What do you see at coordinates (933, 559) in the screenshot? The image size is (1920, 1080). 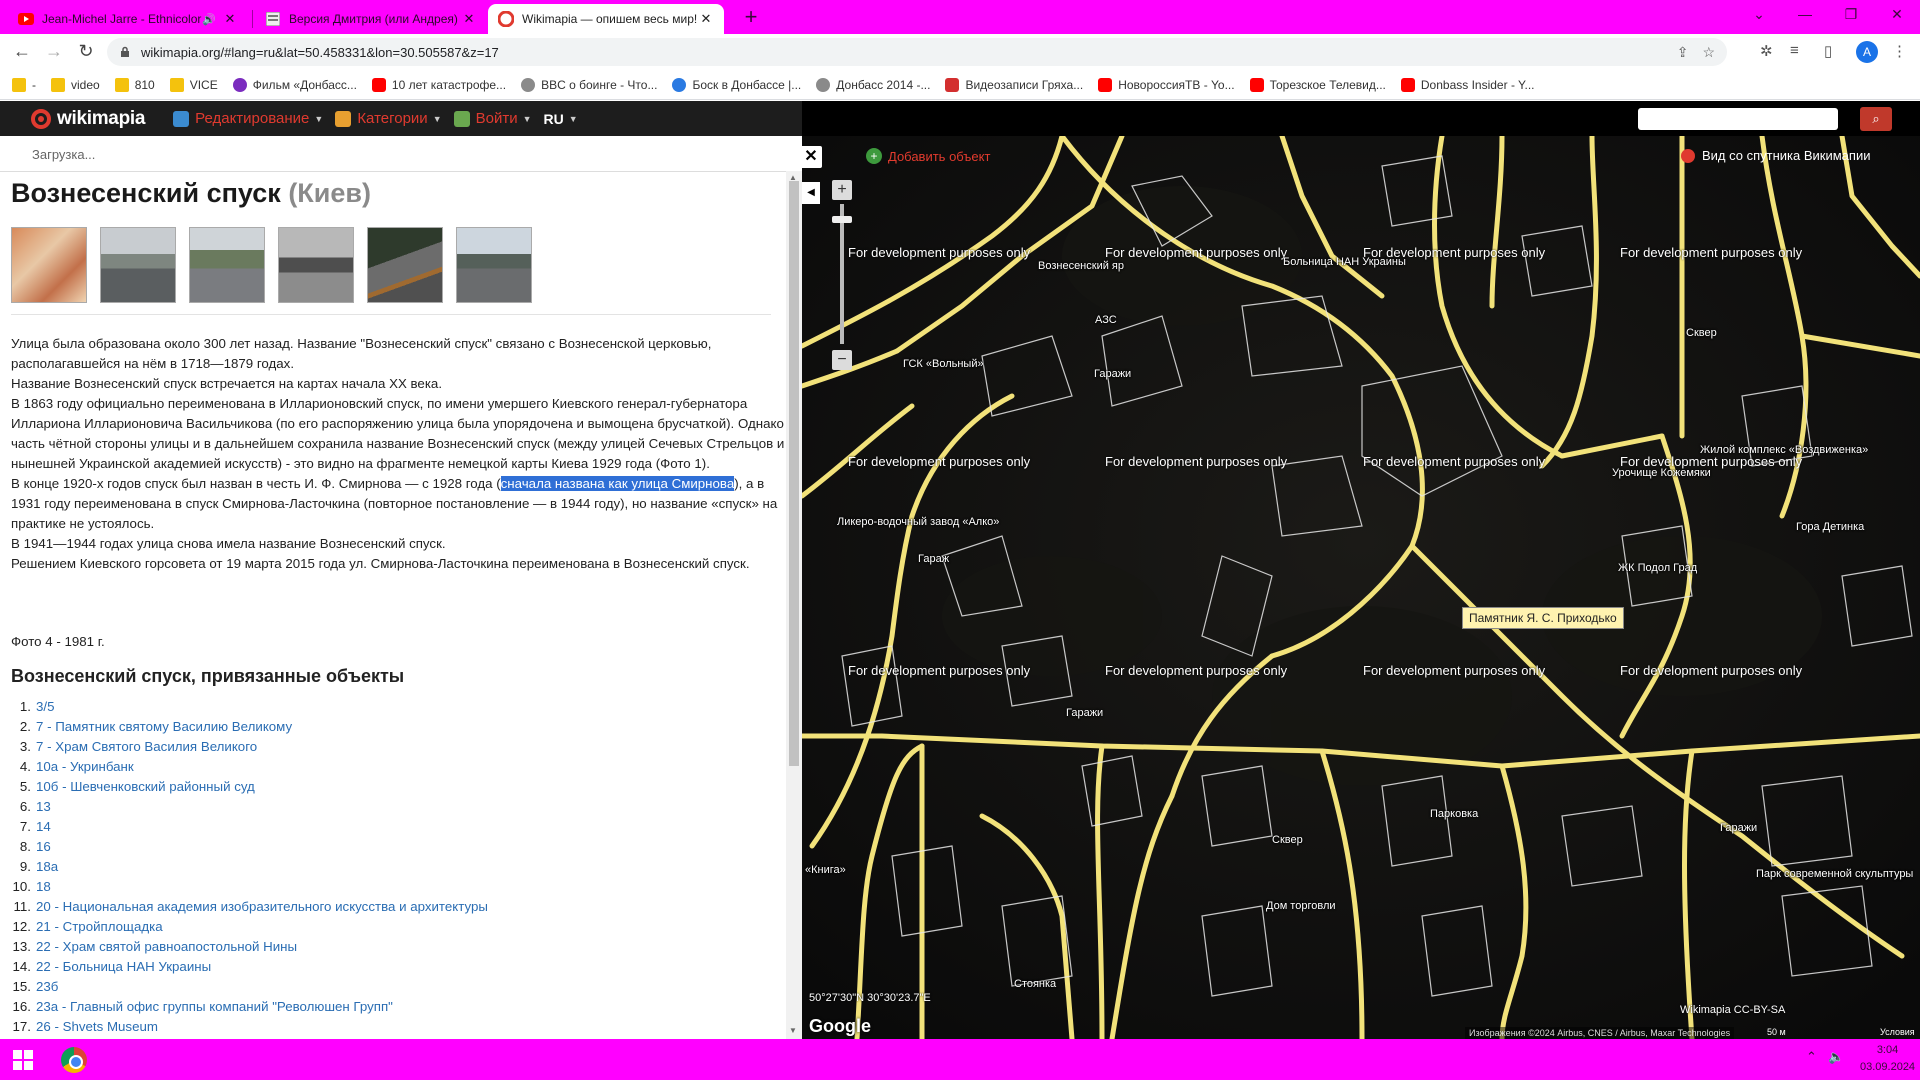 I see `map-label: Гараж` at bounding box center [933, 559].